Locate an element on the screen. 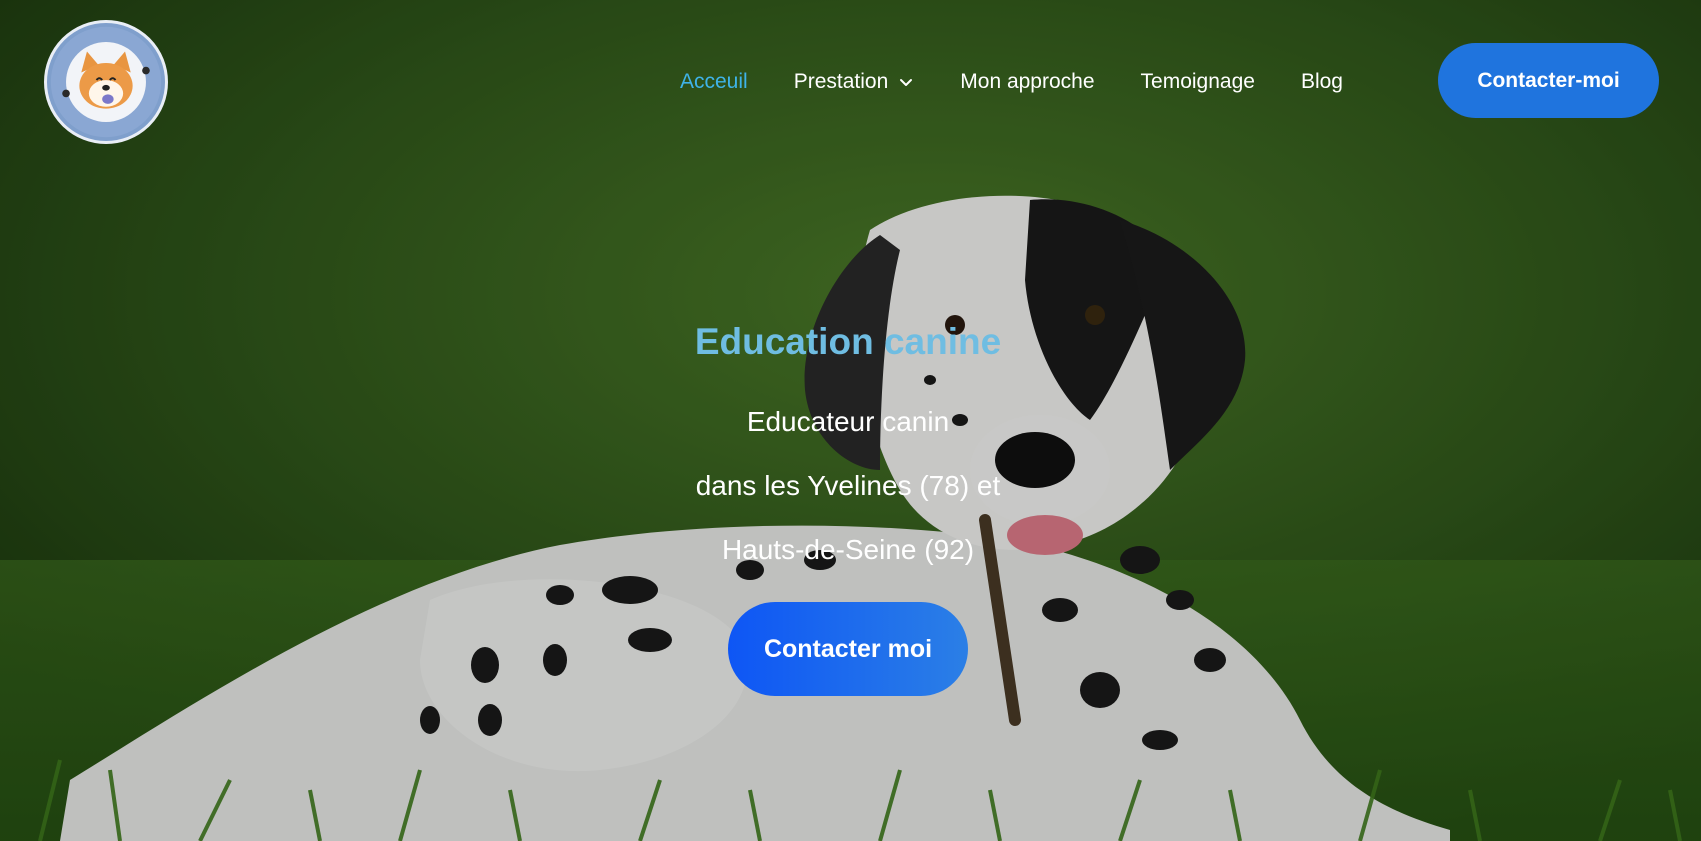 The image size is (1701, 841). hero-subtitle-line: Hauts-de-Seine (92) is located at coordinates (848, 549).